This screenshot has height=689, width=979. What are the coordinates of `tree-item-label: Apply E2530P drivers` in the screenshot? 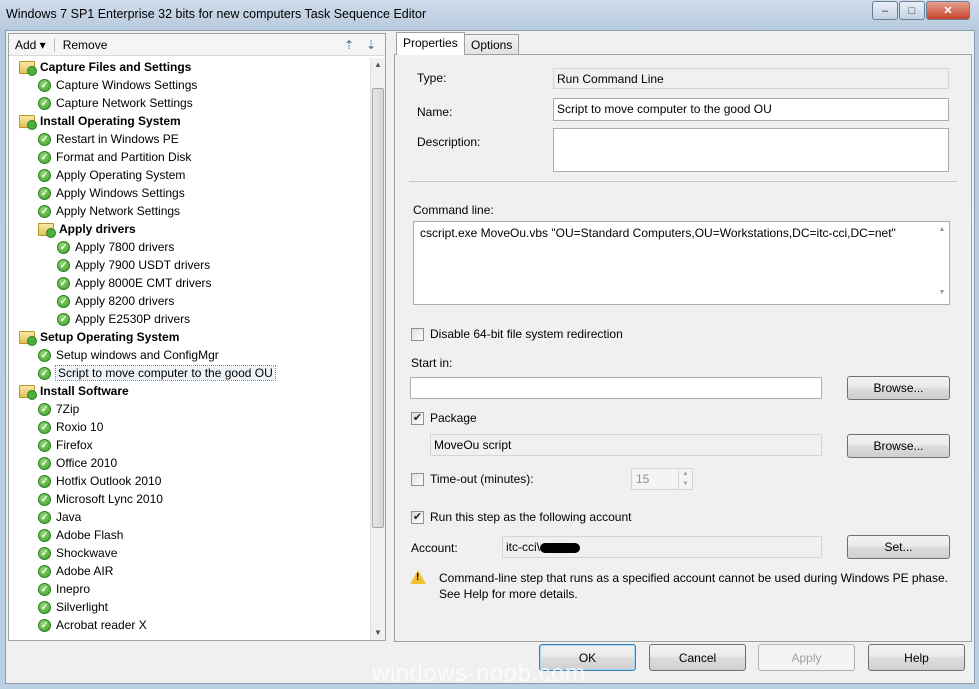 It's located at (133, 319).